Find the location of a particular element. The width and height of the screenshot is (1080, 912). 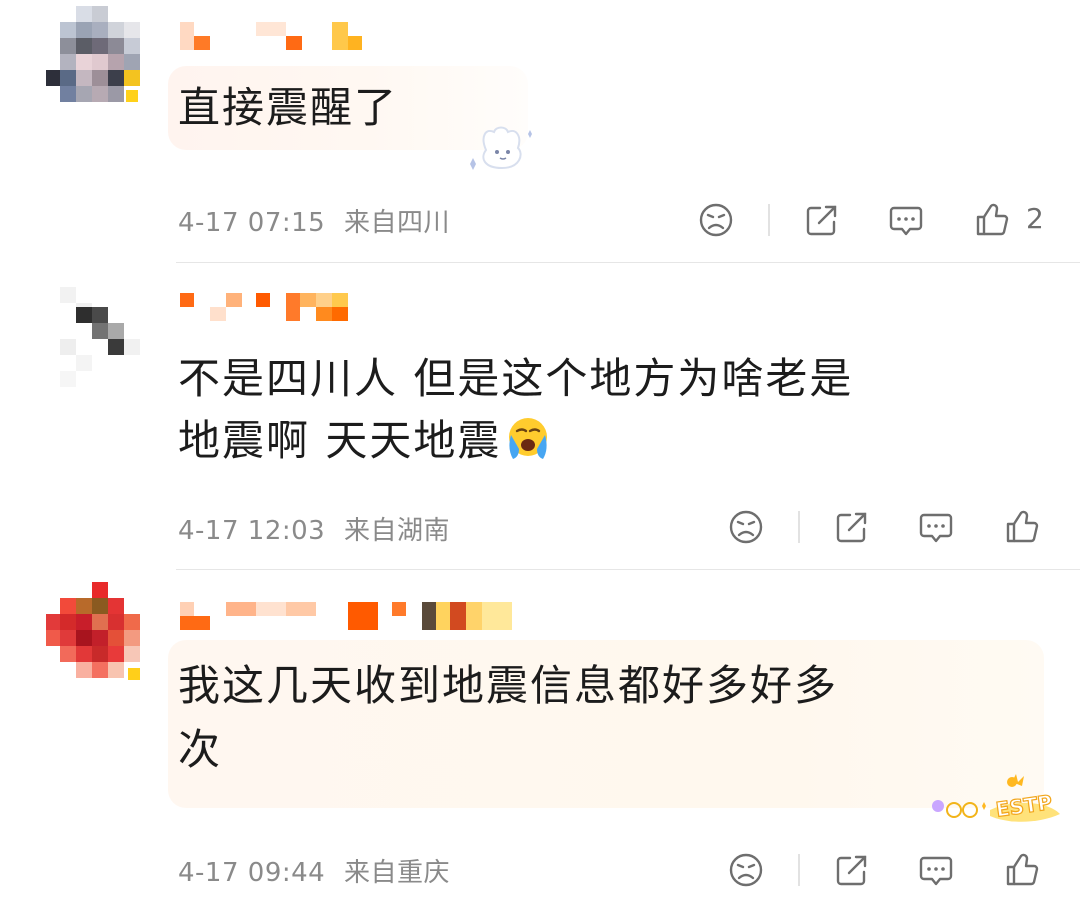

comment-text: 直接震醒了 is located at coordinates (288, 107).